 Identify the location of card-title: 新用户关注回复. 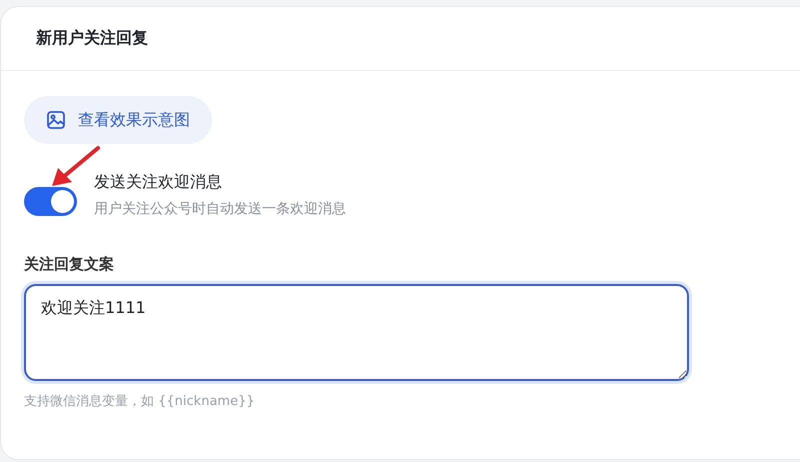
(92, 38).